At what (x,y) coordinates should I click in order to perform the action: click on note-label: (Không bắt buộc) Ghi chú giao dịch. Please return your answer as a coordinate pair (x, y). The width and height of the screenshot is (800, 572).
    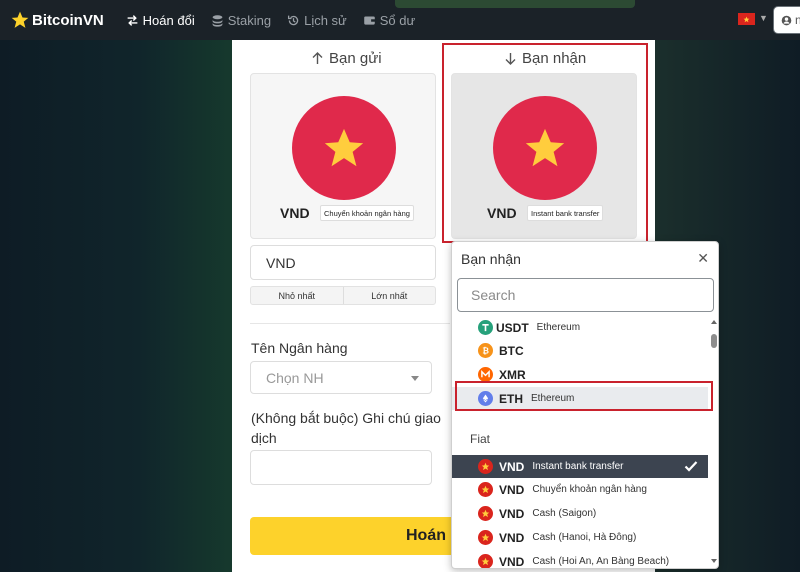
    Looking at the image, I should click on (346, 428).